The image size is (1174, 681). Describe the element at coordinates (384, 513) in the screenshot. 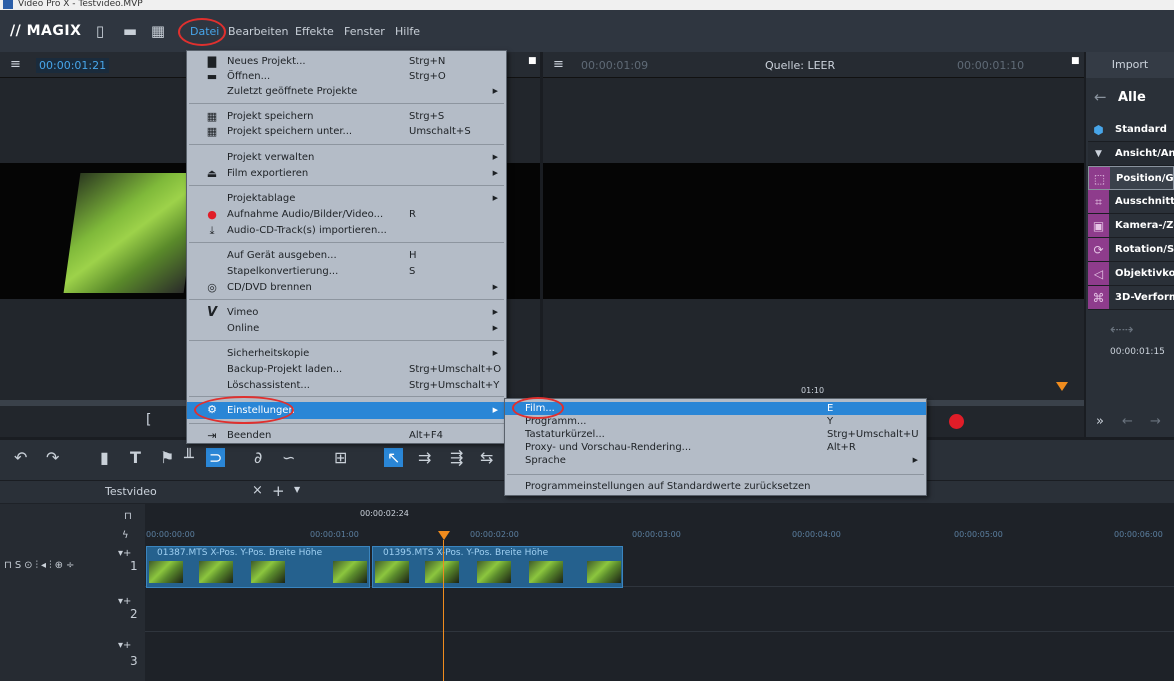

I see `playhead-time: 00:00:02:24` at that location.